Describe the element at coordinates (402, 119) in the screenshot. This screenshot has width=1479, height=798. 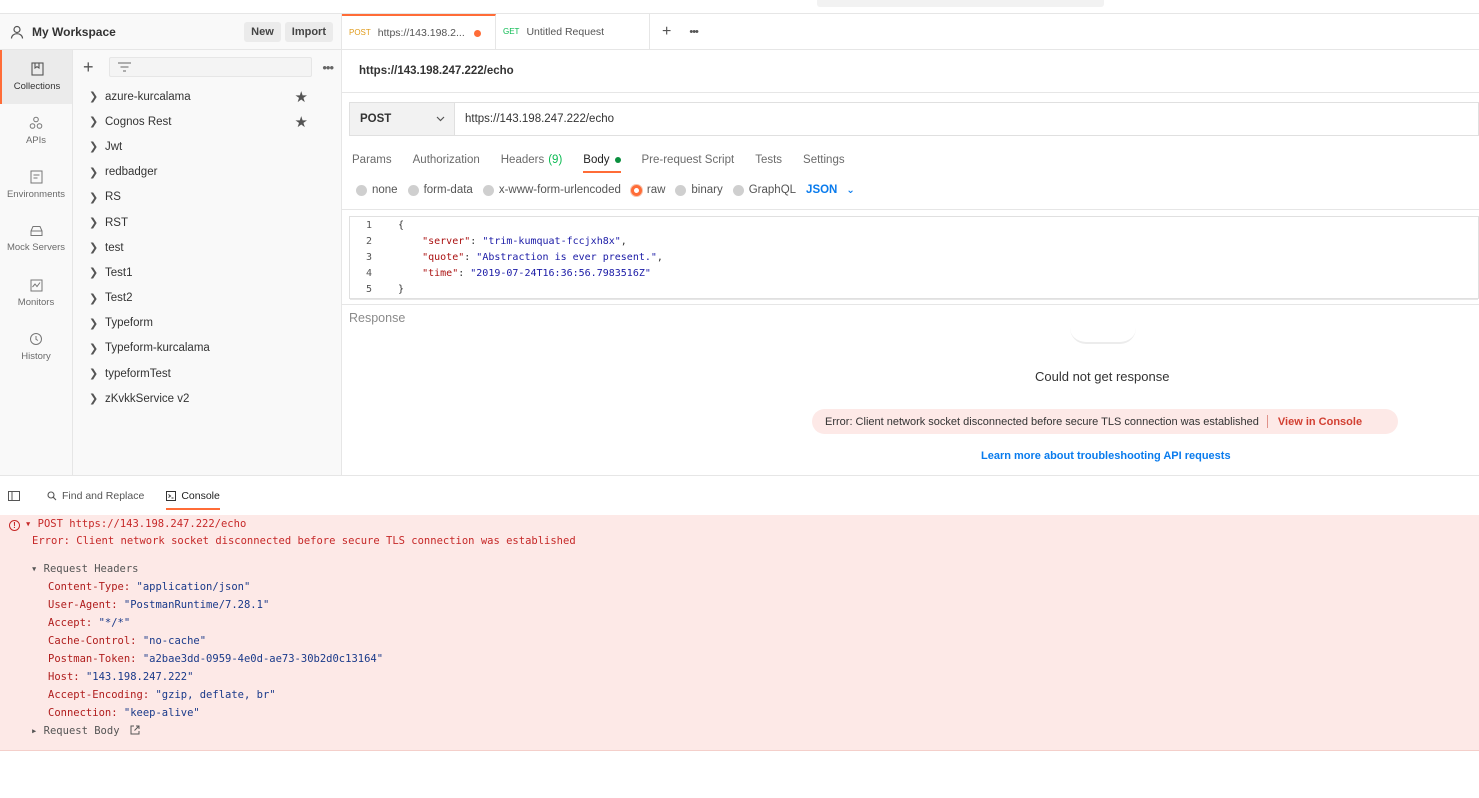
I see `method-select: POST` at that location.